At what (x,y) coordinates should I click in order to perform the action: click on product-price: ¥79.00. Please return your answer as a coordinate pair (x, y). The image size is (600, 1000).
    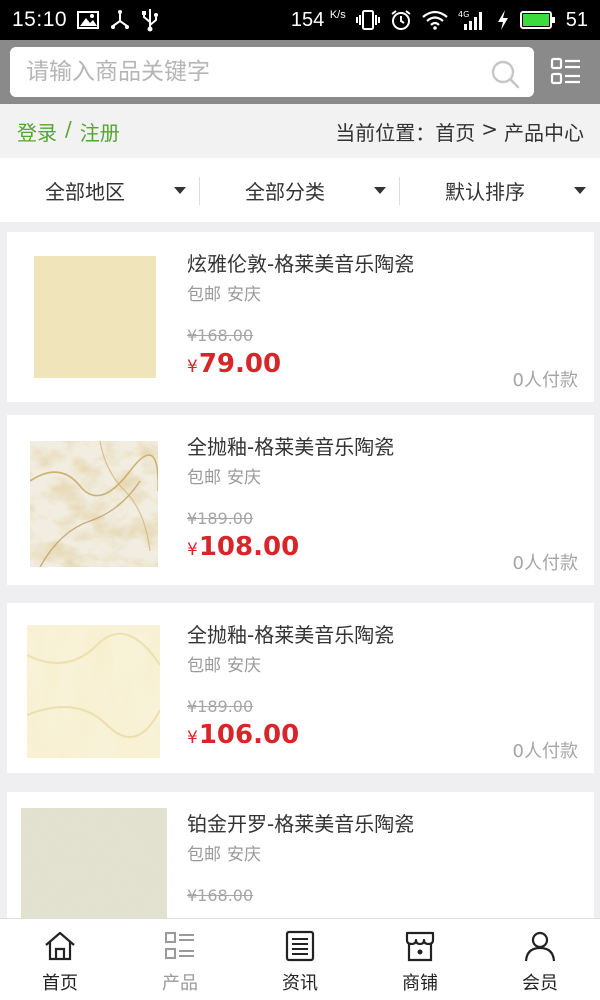
    Looking at the image, I should click on (234, 364).